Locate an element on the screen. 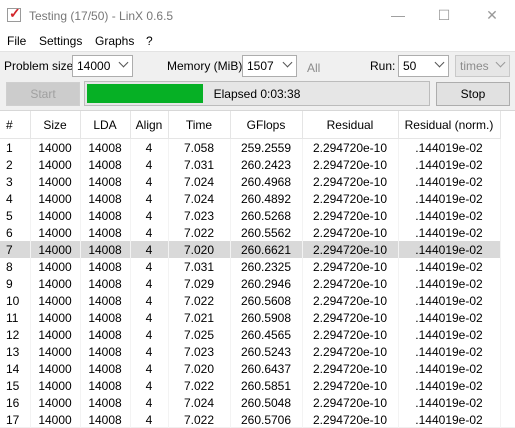 The width and height of the screenshot is (515, 428). cell-gflops: 260.4892 is located at coordinates (266, 198).